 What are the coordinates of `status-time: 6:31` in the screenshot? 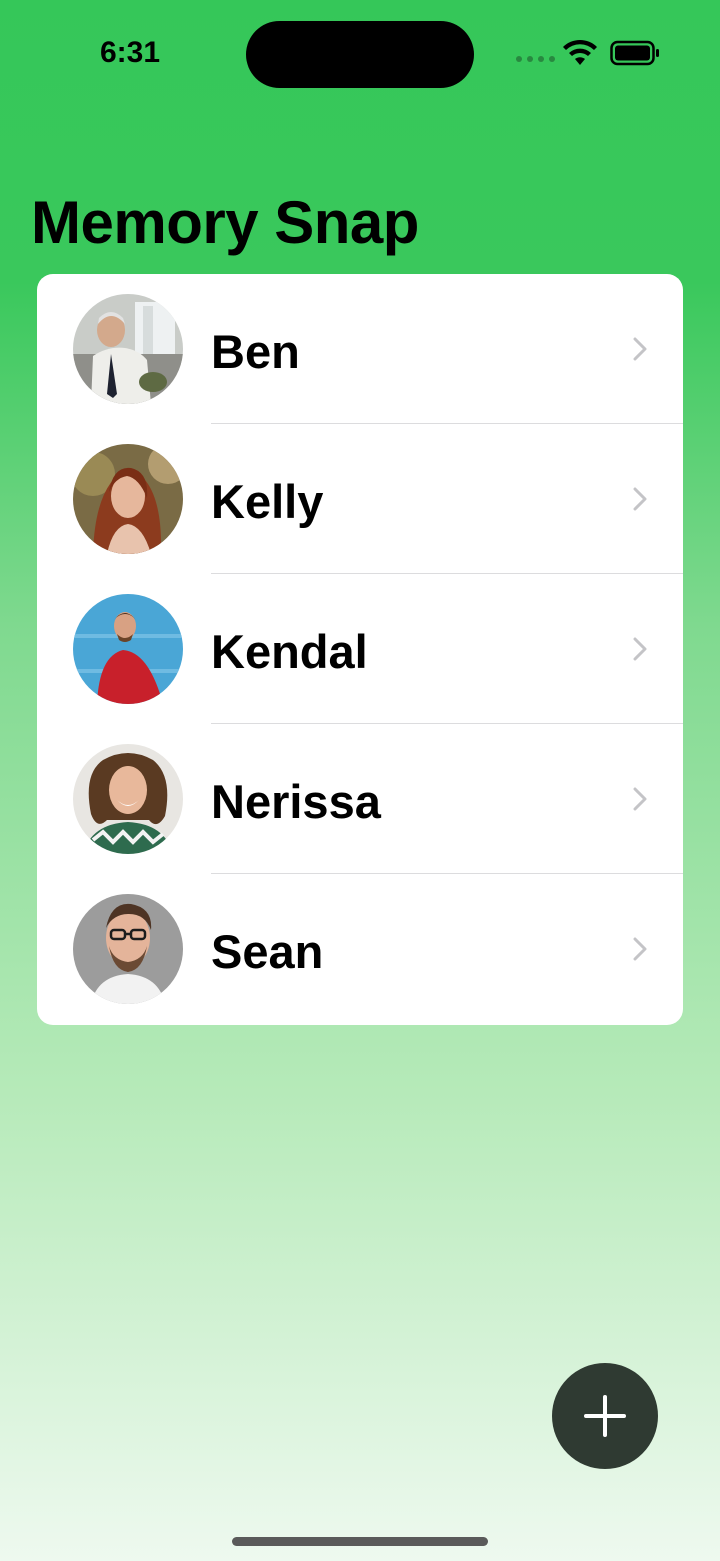 It's located at (130, 52).